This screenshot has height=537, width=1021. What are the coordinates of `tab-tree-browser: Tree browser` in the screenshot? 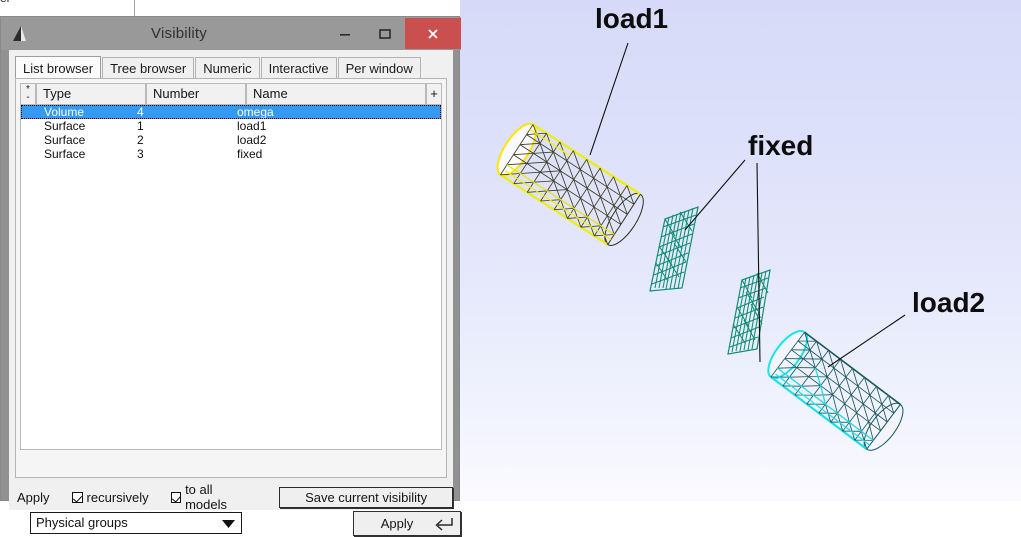 It's located at (148, 68).